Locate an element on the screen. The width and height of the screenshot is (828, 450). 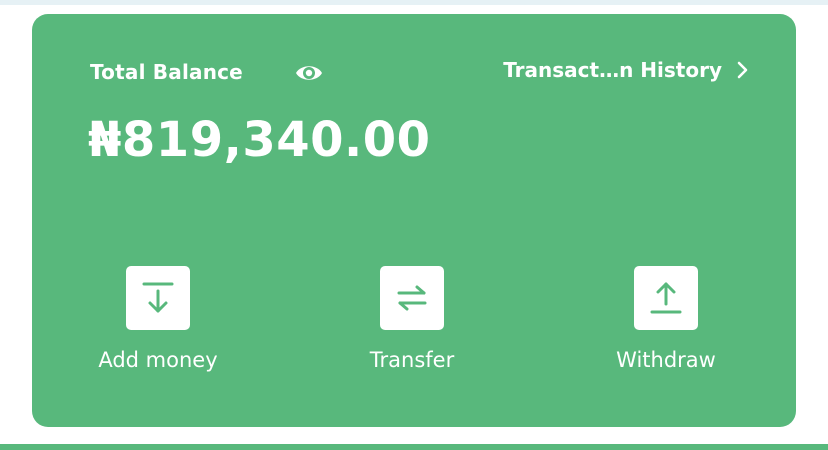
transfer-label: Transfer is located at coordinates (412, 360).